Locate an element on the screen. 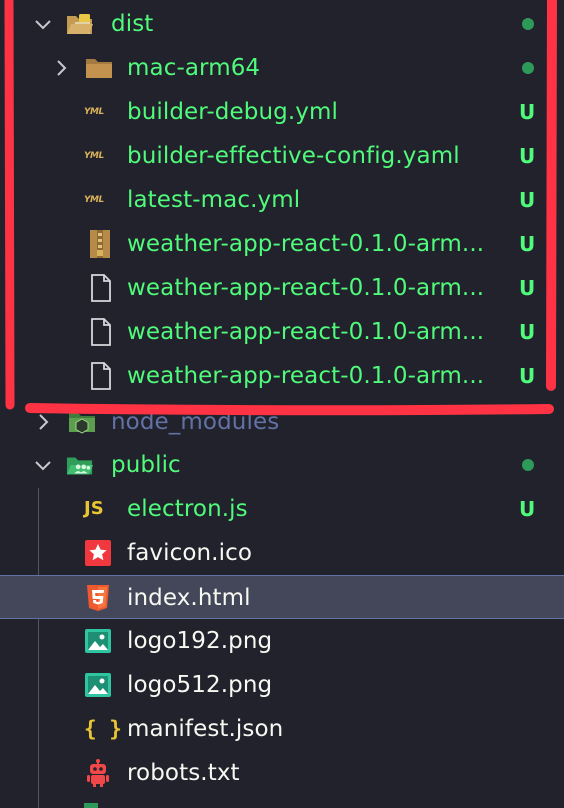 The height and width of the screenshot is (808, 564). public-folder-icon is located at coordinates (80, 466).